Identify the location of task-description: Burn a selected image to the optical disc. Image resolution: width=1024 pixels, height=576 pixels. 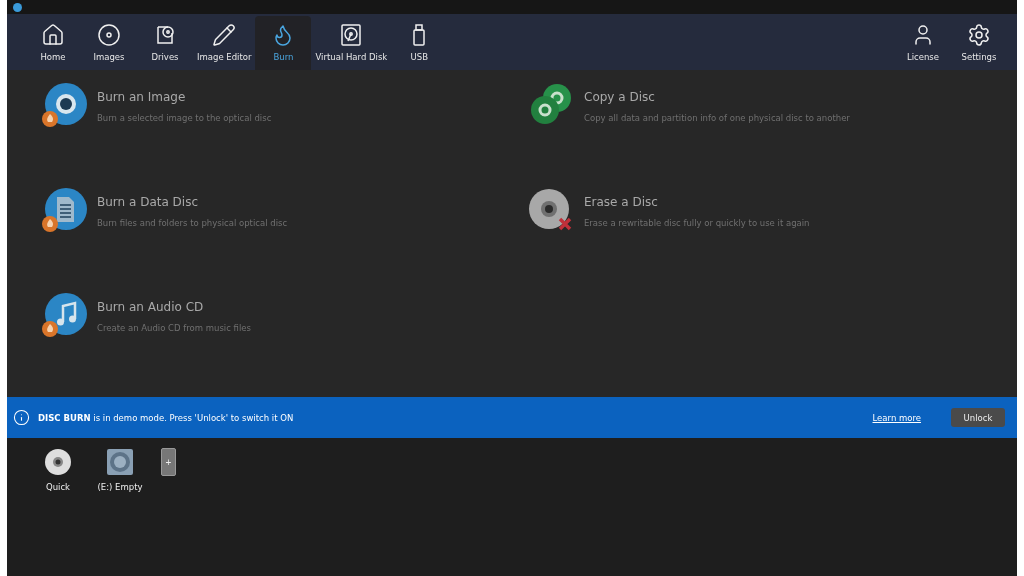
(184, 118).